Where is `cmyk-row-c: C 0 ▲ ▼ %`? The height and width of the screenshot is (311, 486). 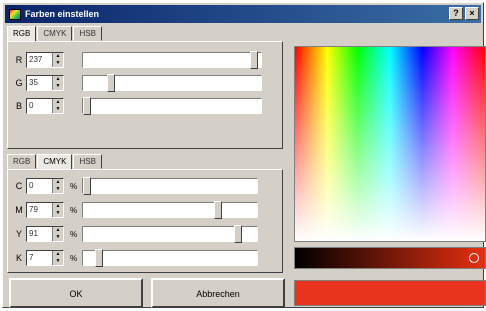
cmyk-row-c: C 0 ▲ ▼ % is located at coordinates (135, 186).